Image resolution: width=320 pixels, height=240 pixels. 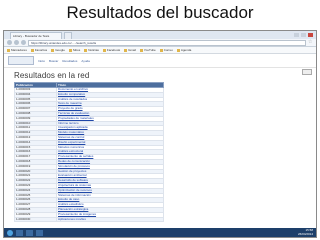 What do you see at coordinates (310, 42) in the screenshot?
I see `star-icon: ☆` at bounding box center [310, 42].